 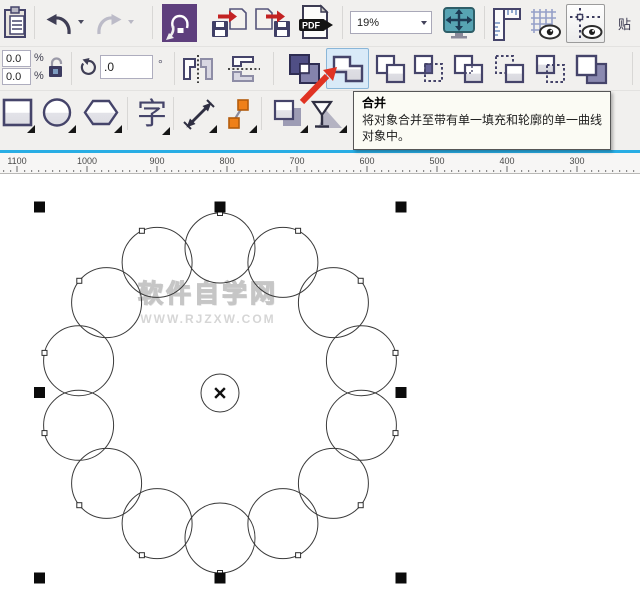 What do you see at coordinates (229, 23) in the screenshot?
I see `import-button` at bounding box center [229, 23].